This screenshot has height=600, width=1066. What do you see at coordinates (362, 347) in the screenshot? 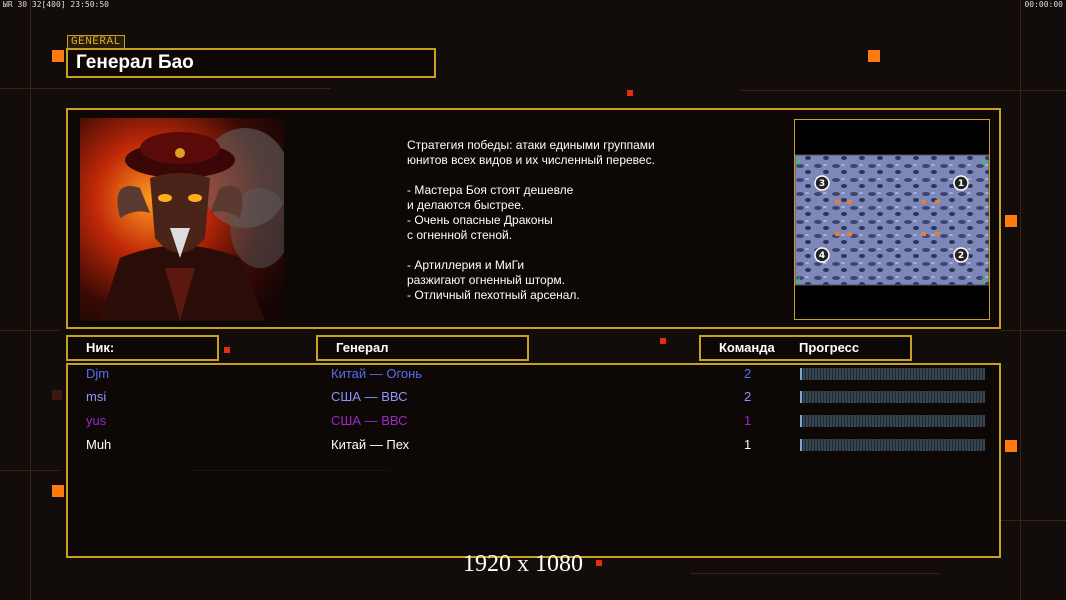
I see `header-general-label: Генерал` at bounding box center [362, 347].